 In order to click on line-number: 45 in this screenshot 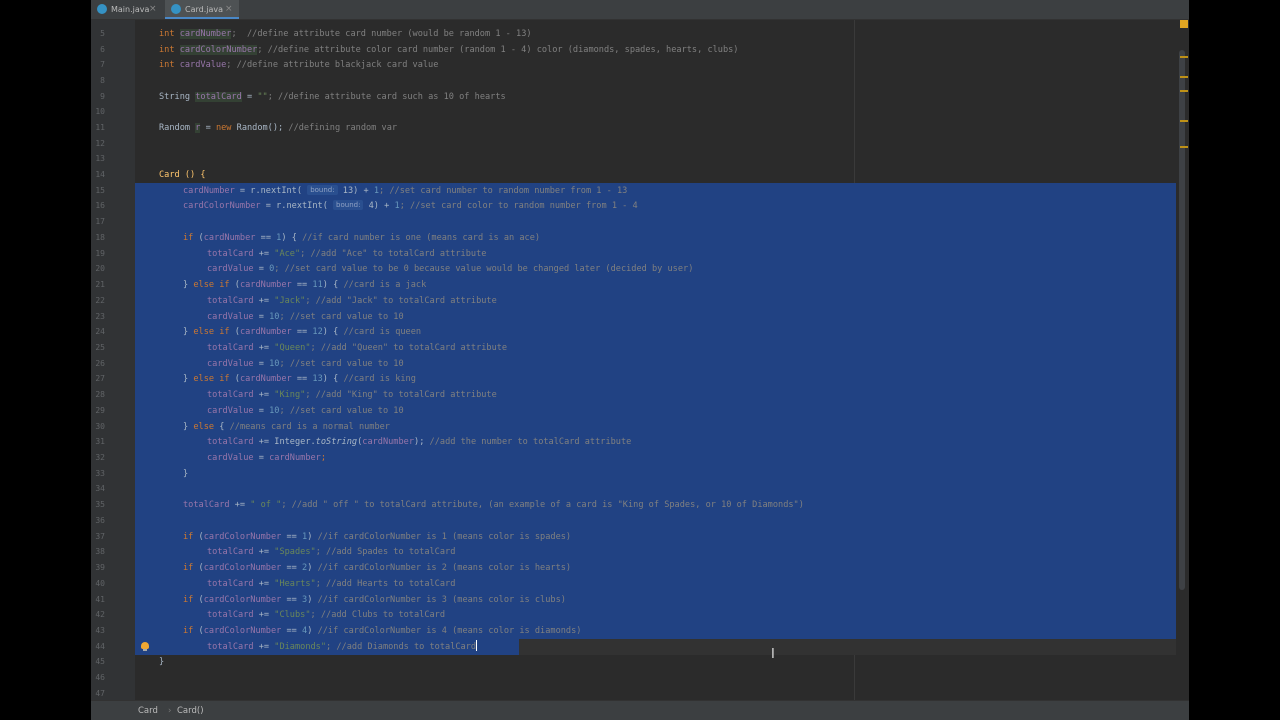, I will do `click(100, 661)`.